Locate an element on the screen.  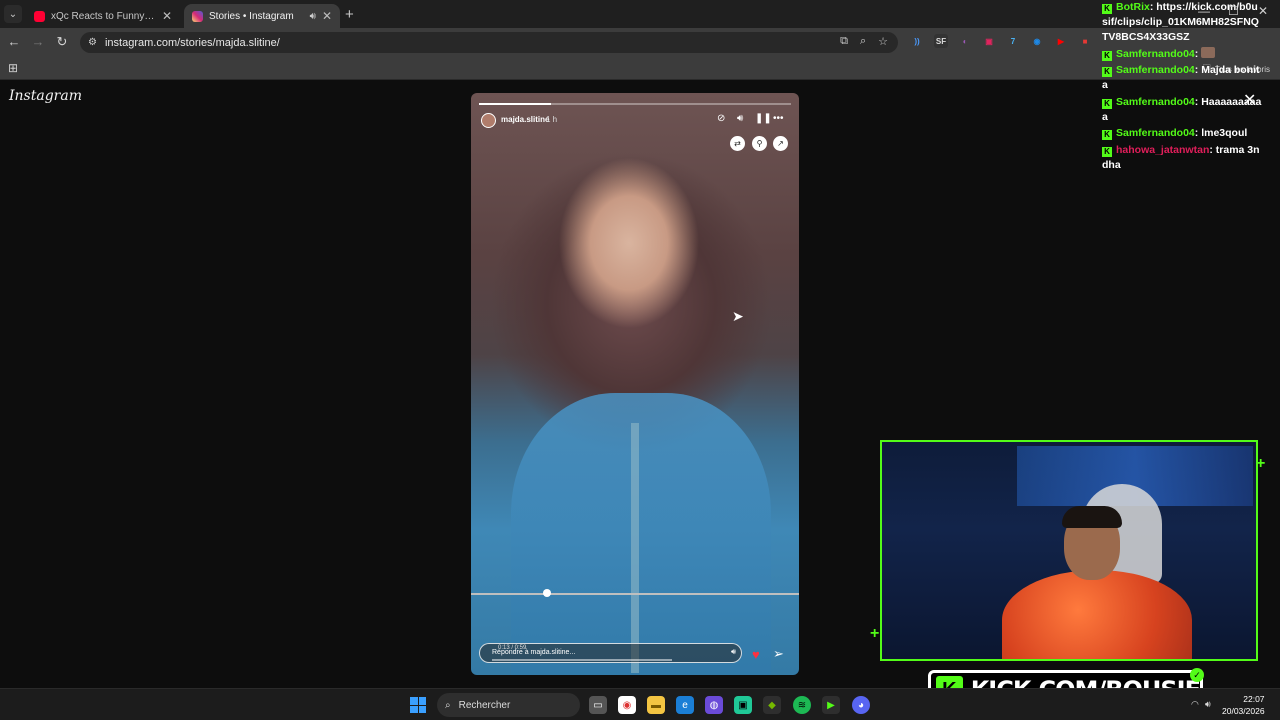
instagram-logo: Instagram is located at coordinates (45, 96).